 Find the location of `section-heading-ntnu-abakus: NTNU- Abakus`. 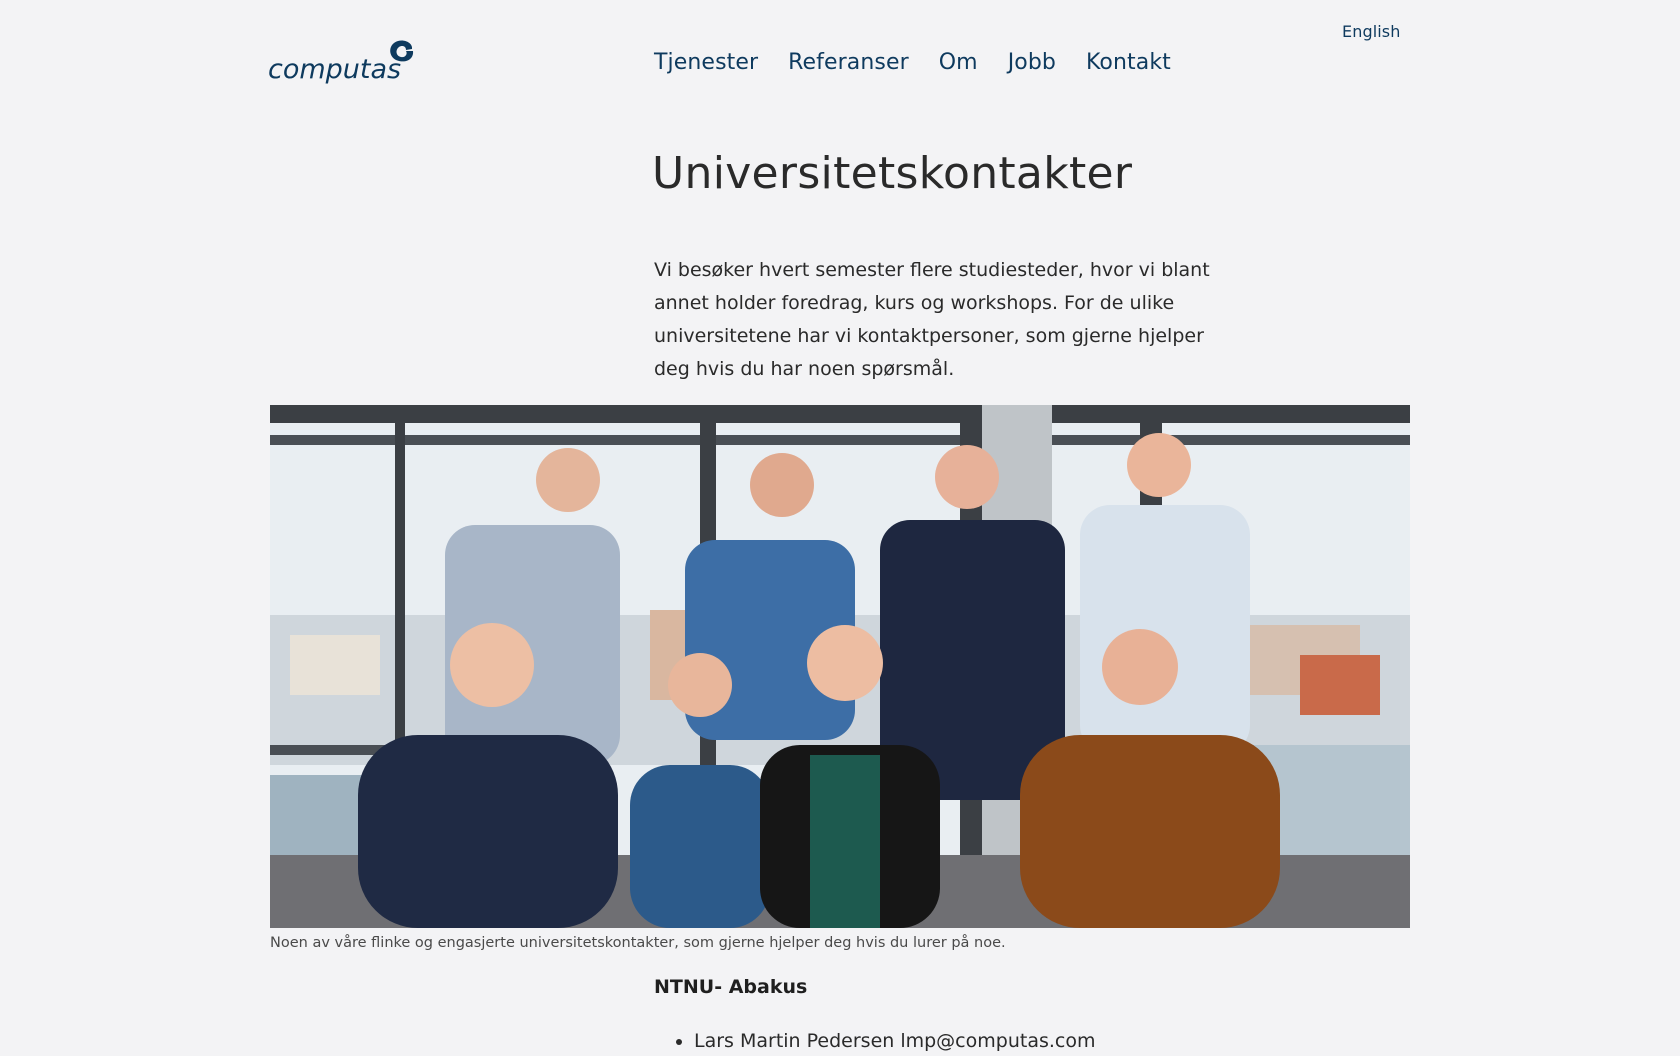

section-heading-ntnu-abakus: NTNU- Abakus is located at coordinates (731, 987).